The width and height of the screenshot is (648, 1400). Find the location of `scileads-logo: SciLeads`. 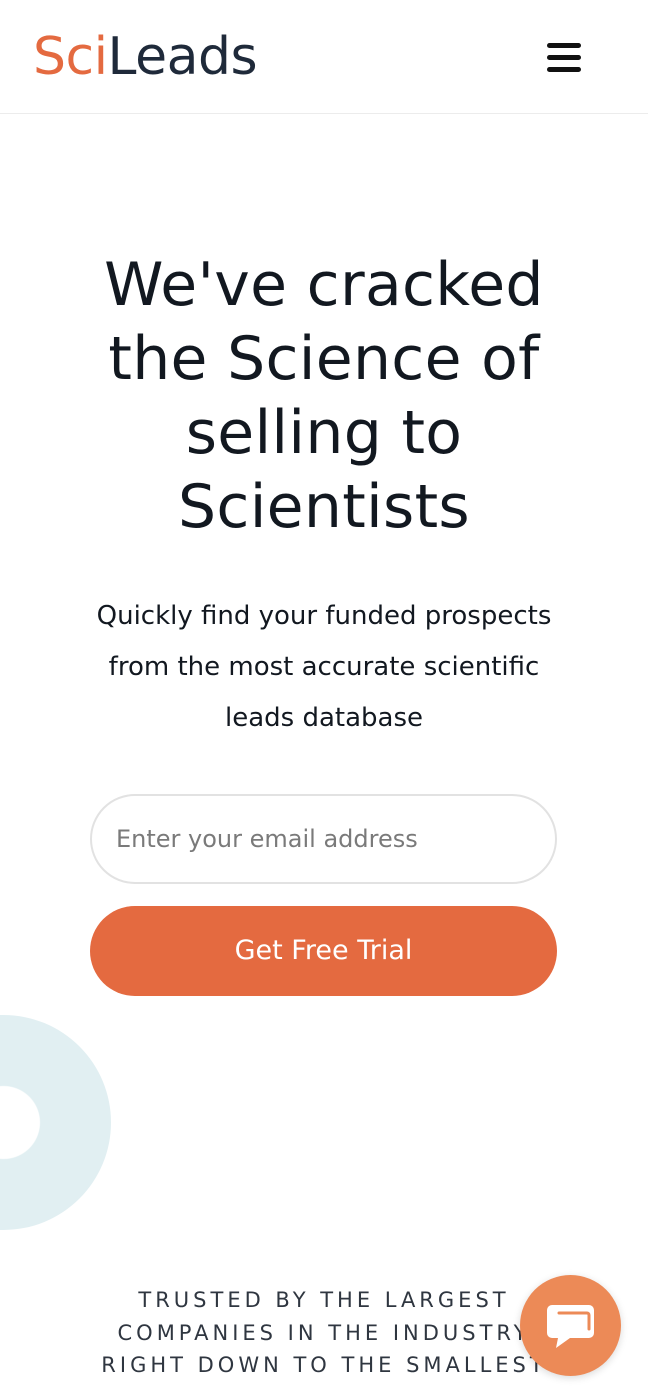

scileads-logo: SciLeads is located at coordinates (145, 57).